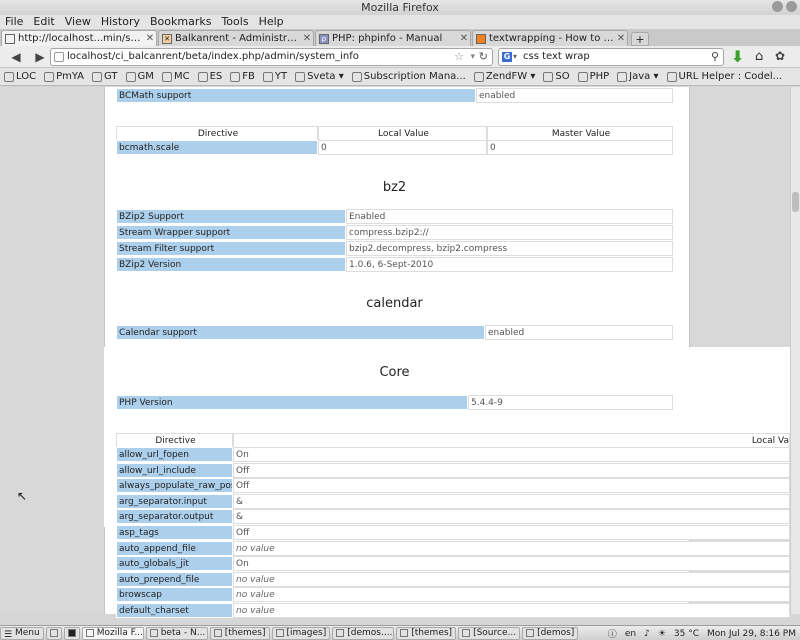 The height and width of the screenshot is (640, 800). What do you see at coordinates (394, 187) in the screenshot?
I see `section-title-bz2: bz2` at bounding box center [394, 187].